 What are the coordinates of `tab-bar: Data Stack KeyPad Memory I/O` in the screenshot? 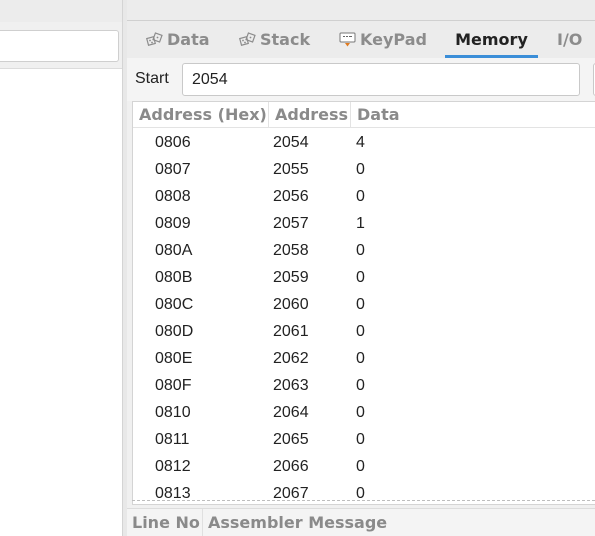 It's located at (361, 39).